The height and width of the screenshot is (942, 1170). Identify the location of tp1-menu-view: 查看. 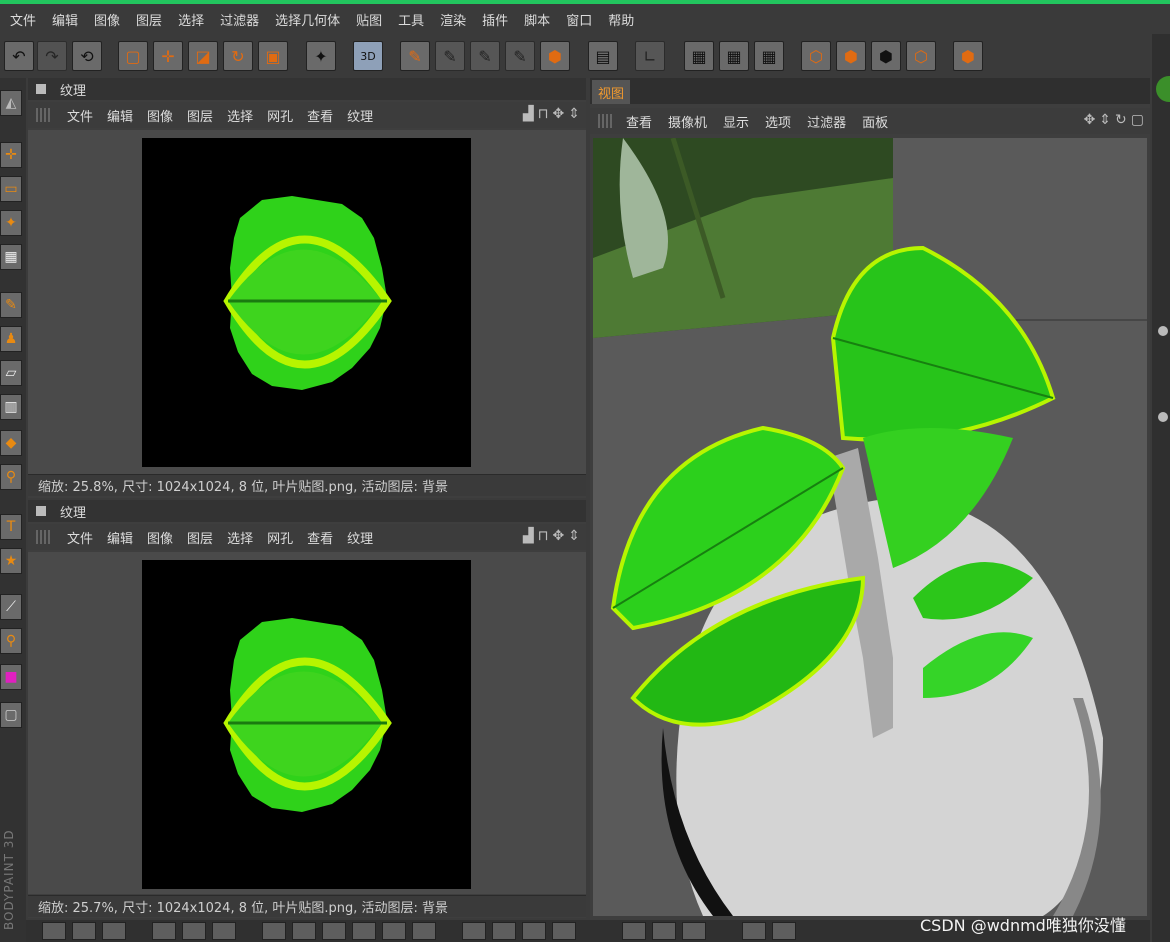
(320, 115).